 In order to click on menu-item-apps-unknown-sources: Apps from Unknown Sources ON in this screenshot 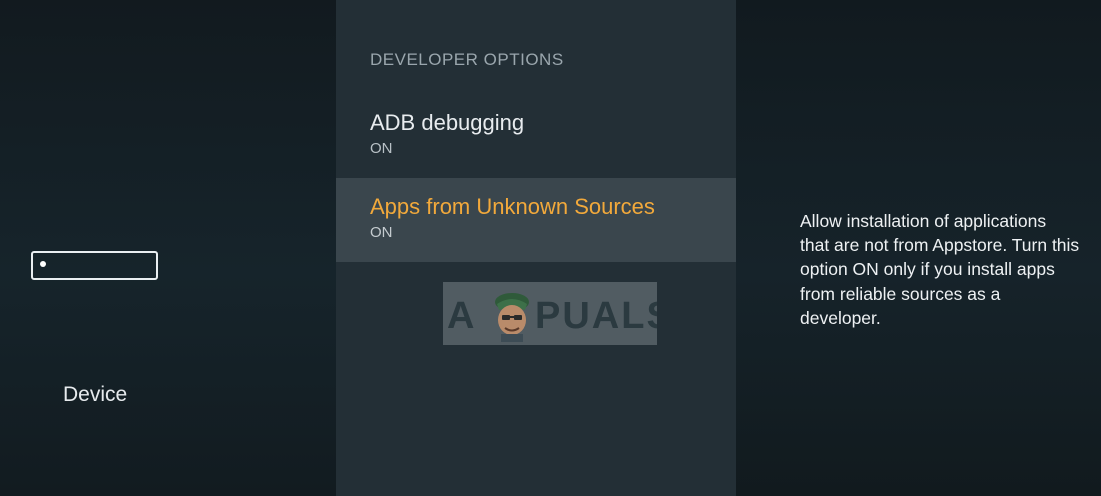, I will do `click(536, 220)`.